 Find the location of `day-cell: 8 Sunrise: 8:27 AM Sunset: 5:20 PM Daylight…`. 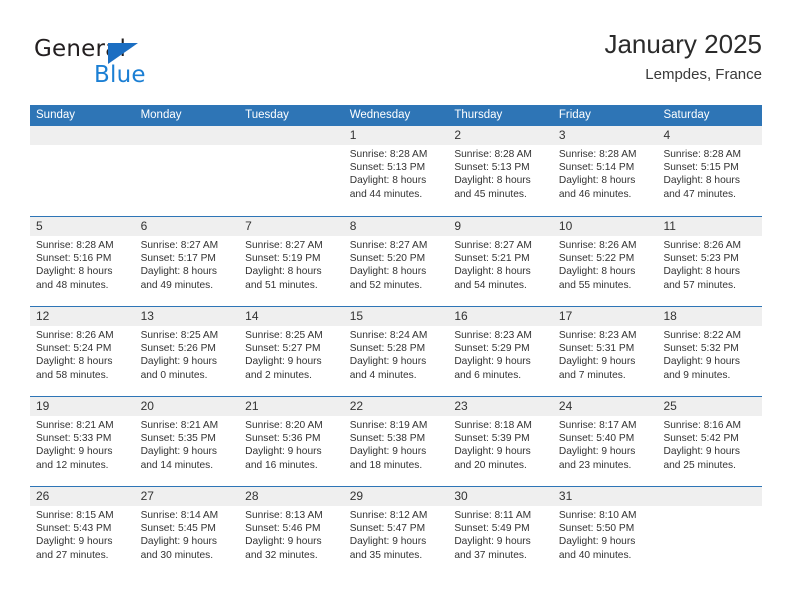

day-cell: 8 Sunrise: 8:27 AM Sunset: 5:20 PM Daylight… is located at coordinates (396, 261).